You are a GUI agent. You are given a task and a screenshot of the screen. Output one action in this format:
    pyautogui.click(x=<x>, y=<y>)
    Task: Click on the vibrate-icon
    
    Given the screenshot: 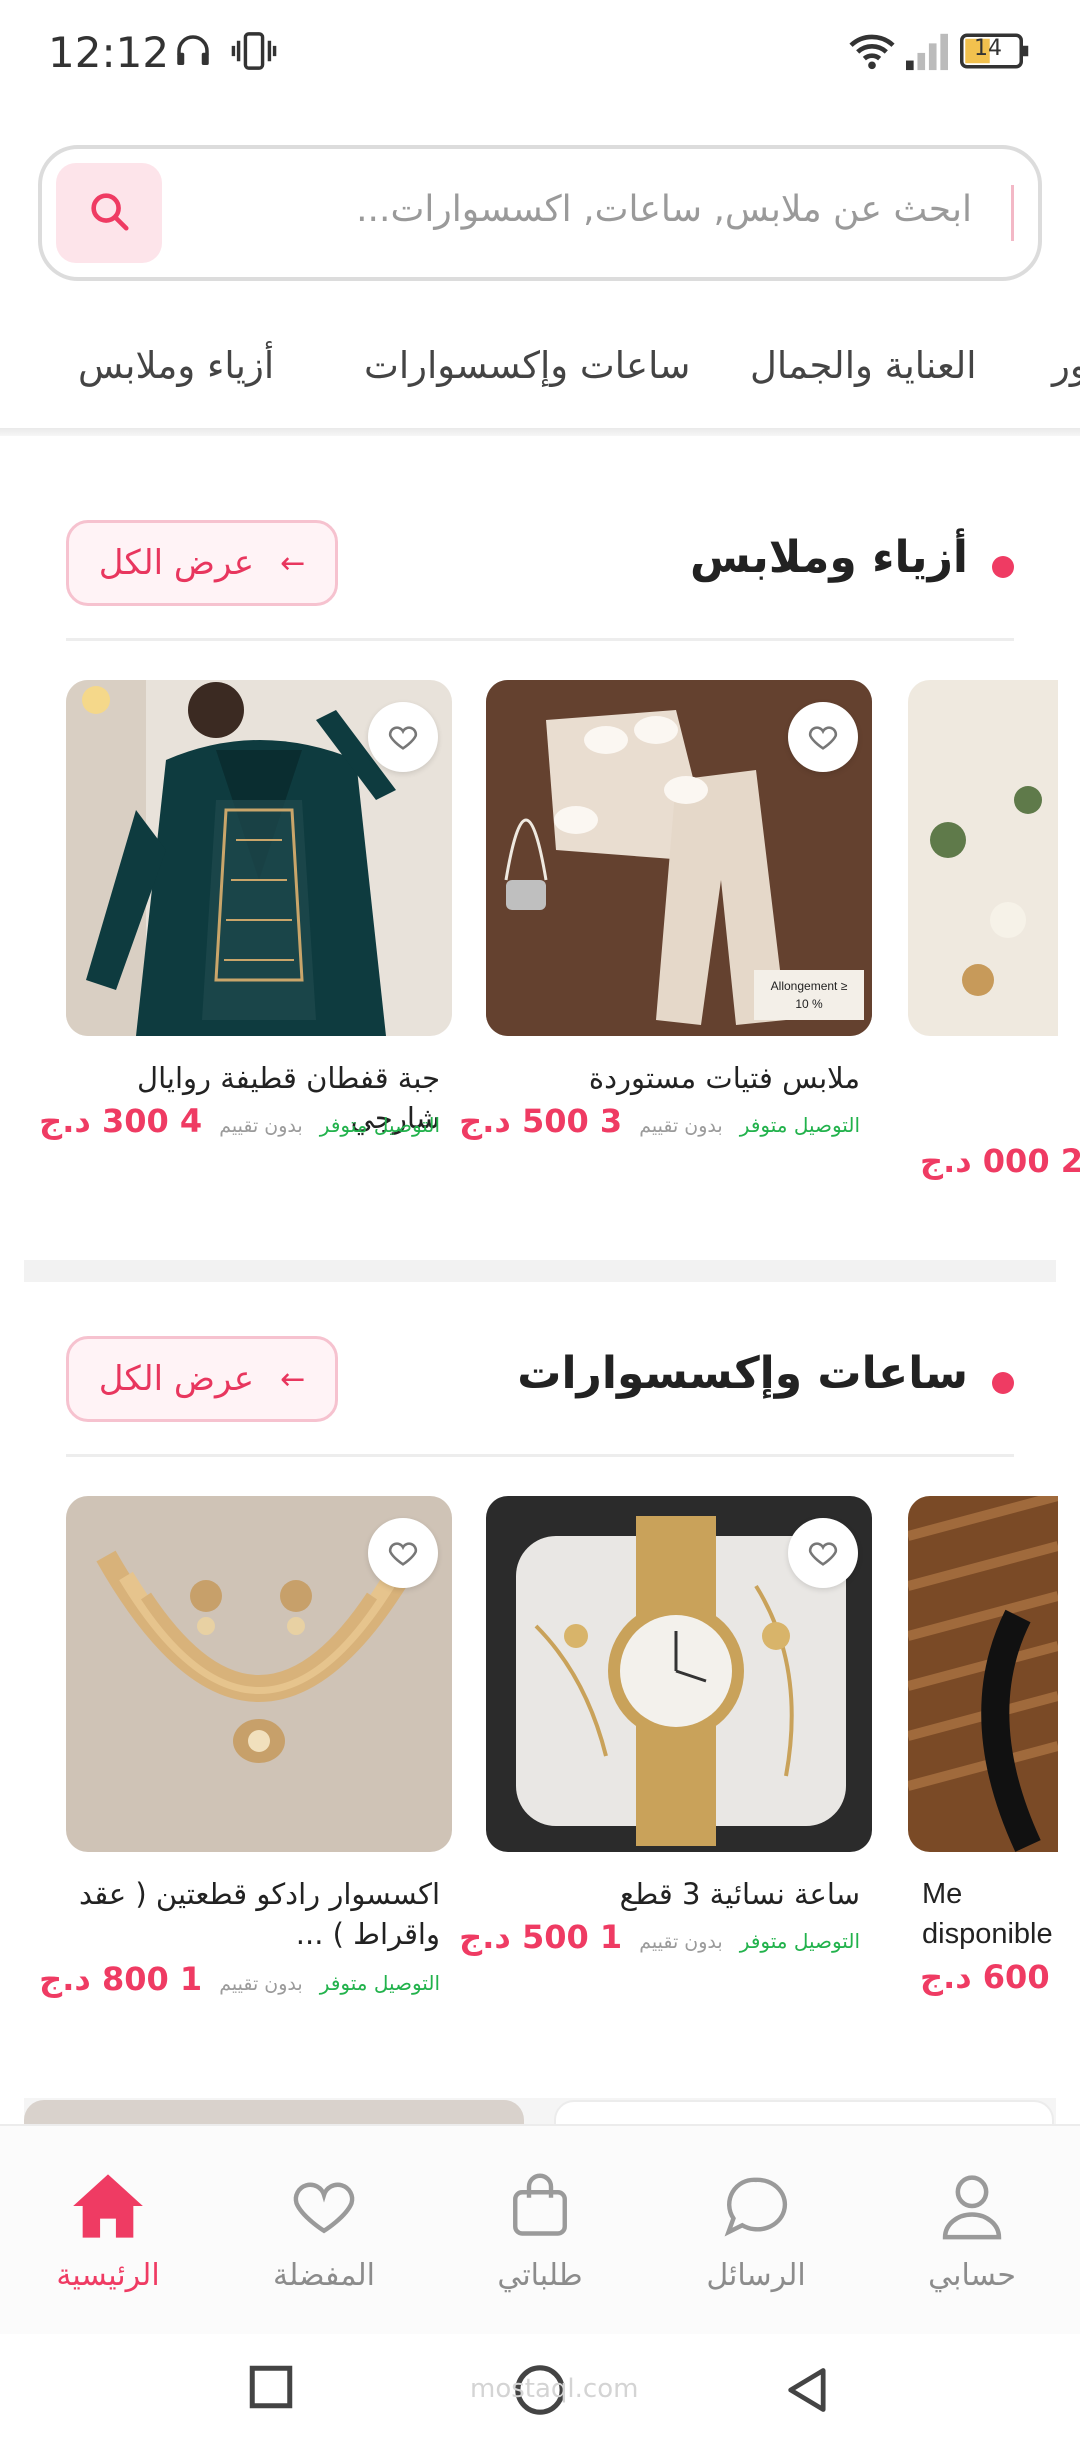 What is the action you would take?
    pyautogui.click(x=254, y=53)
    